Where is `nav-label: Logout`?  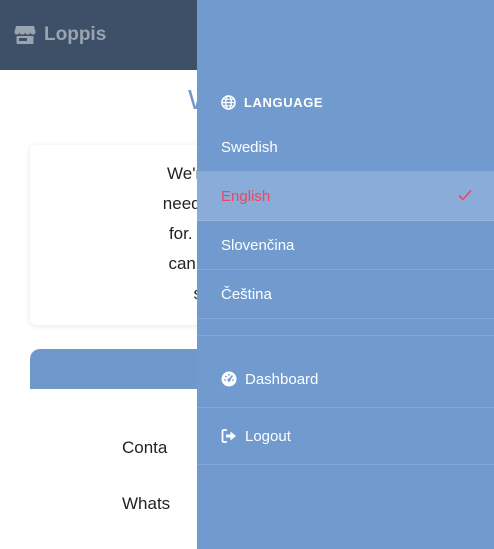 nav-label: Logout is located at coordinates (268, 436).